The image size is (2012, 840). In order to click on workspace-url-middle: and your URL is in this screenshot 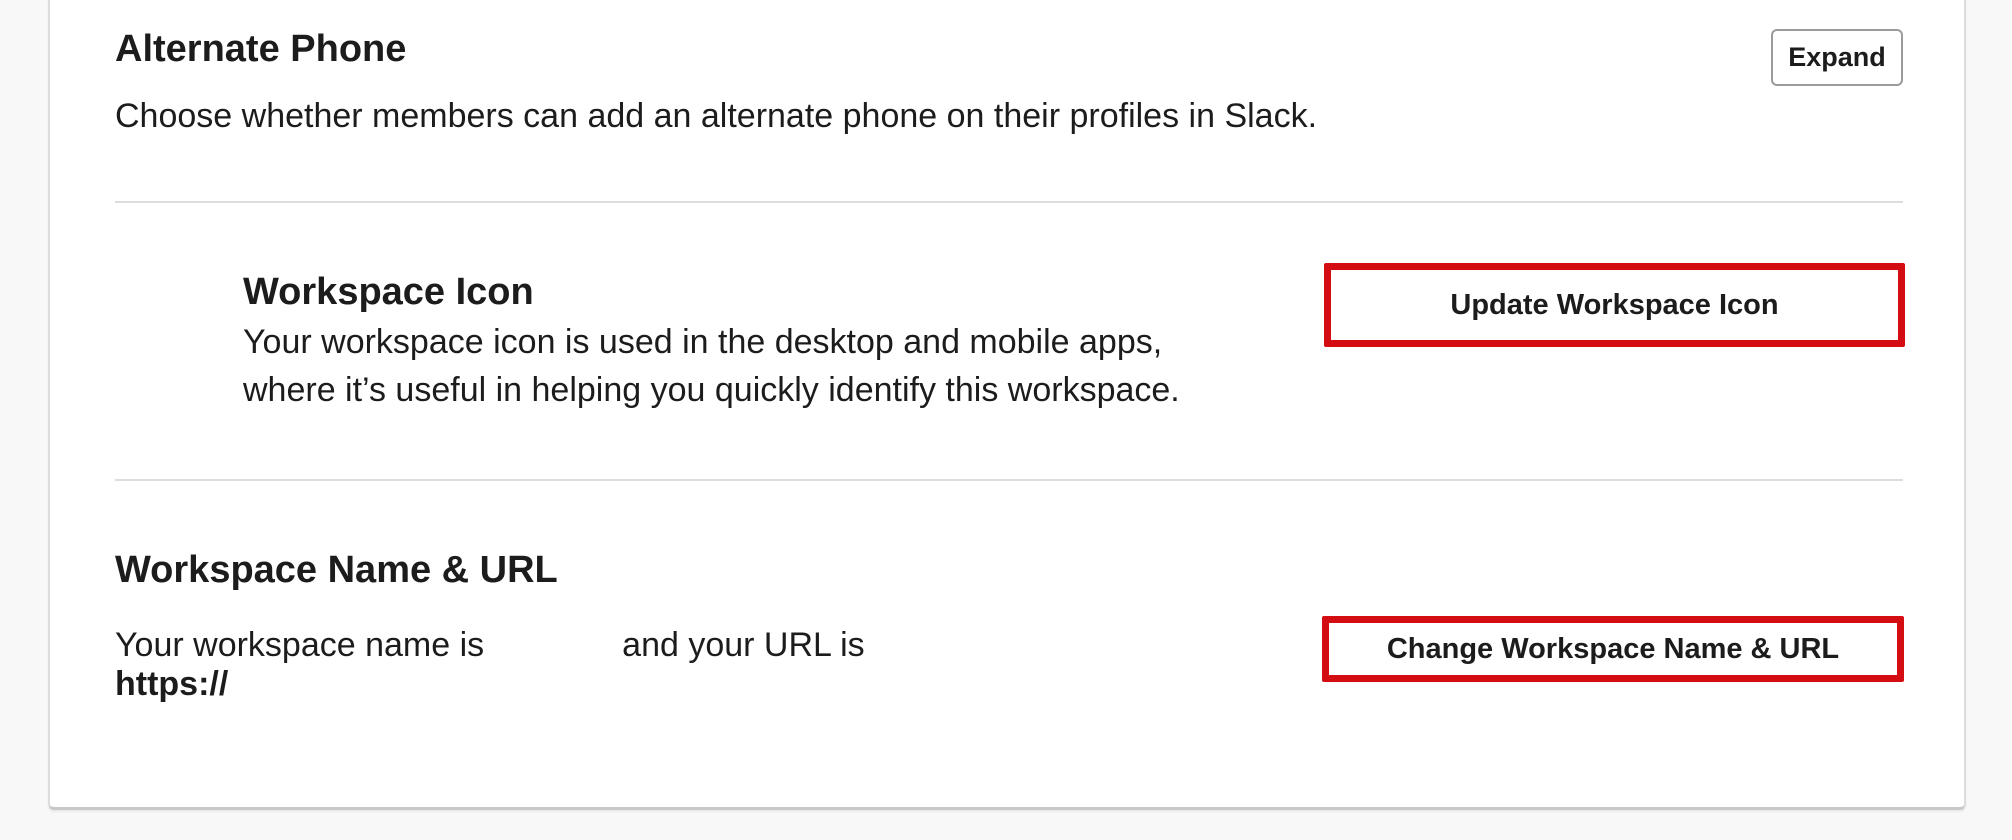, I will do `click(743, 645)`.